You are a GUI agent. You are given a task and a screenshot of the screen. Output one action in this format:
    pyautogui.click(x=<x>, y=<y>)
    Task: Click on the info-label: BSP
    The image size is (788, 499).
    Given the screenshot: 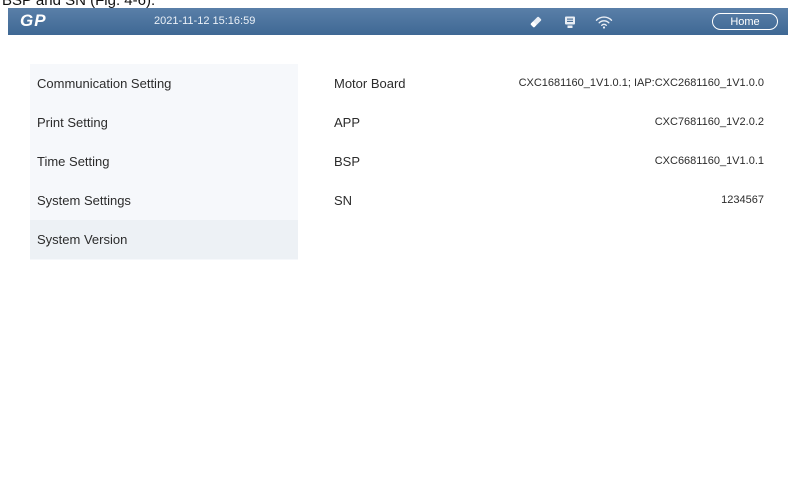 What is the action you would take?
    pyautogui.click(x=347, y=161)
    